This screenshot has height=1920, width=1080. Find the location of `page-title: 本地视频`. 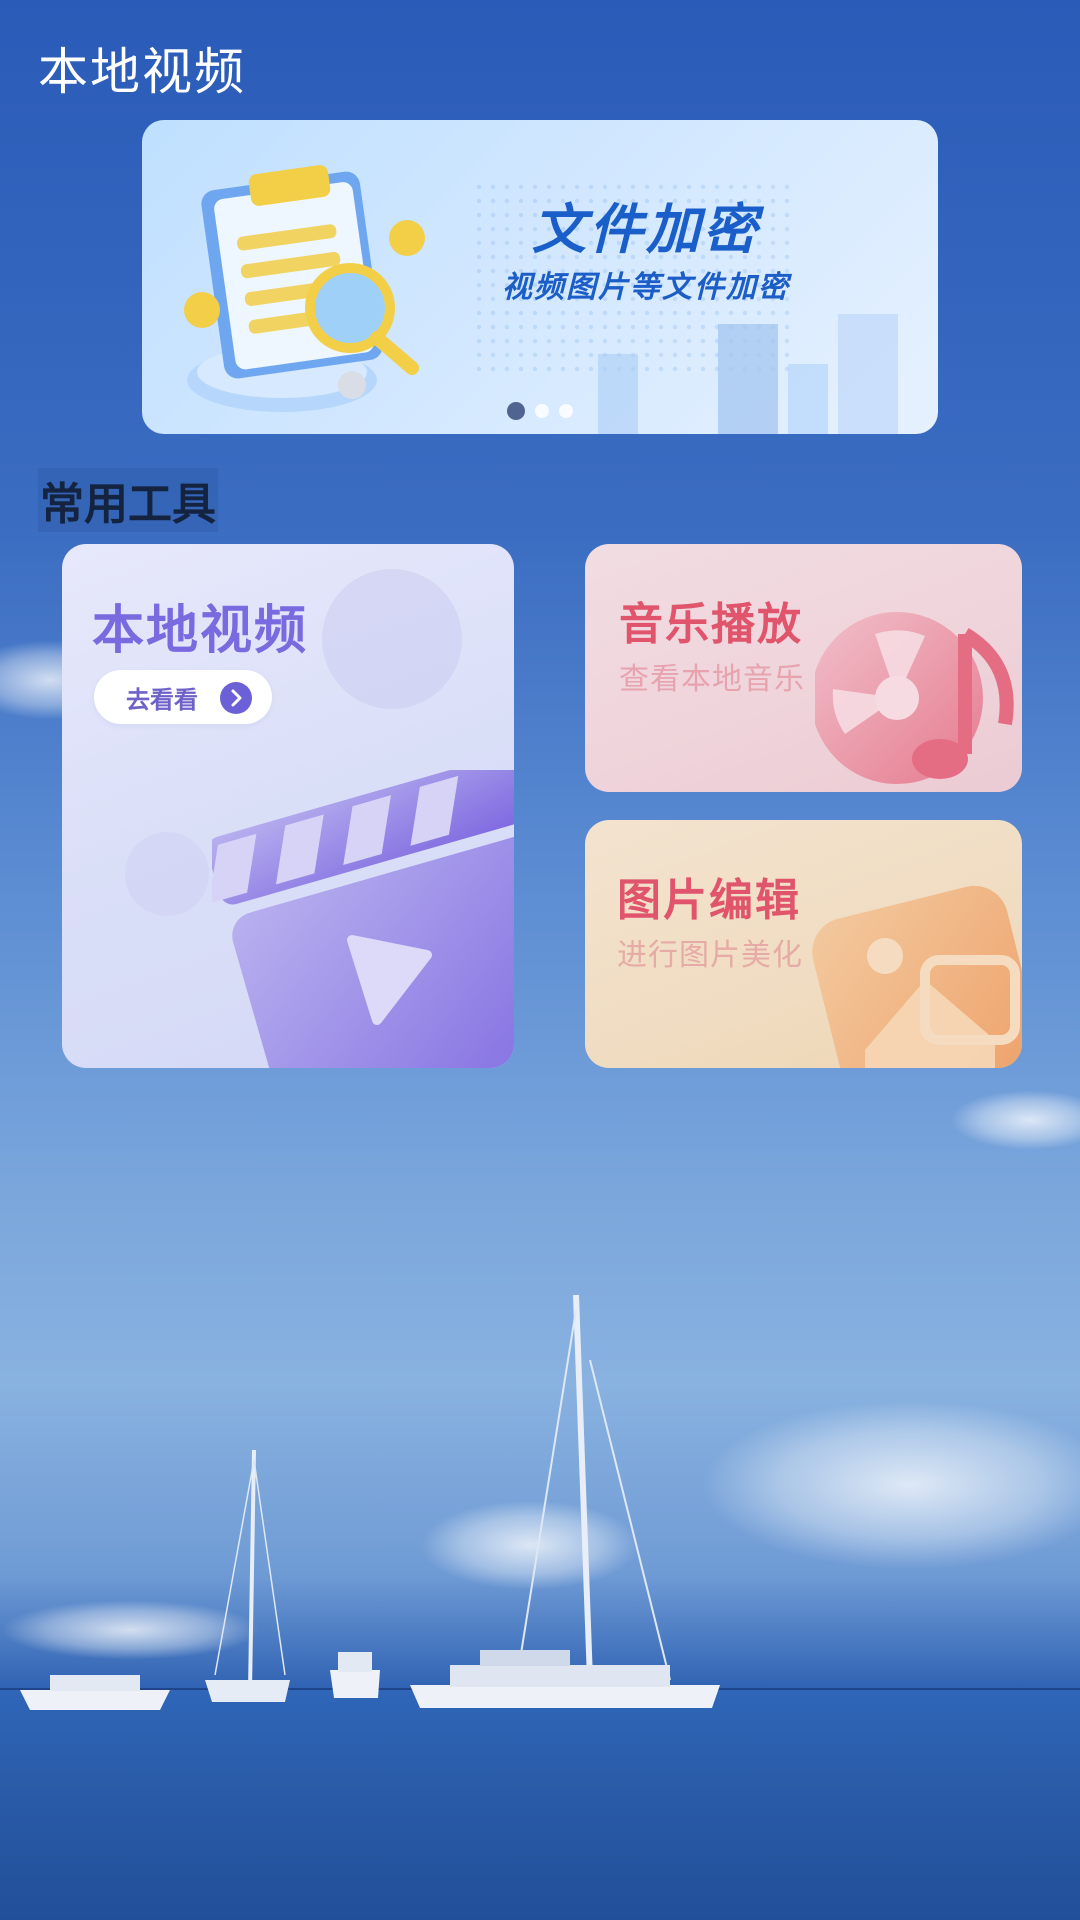

page-title: 本地视频 is located at coordinates (142, 72).